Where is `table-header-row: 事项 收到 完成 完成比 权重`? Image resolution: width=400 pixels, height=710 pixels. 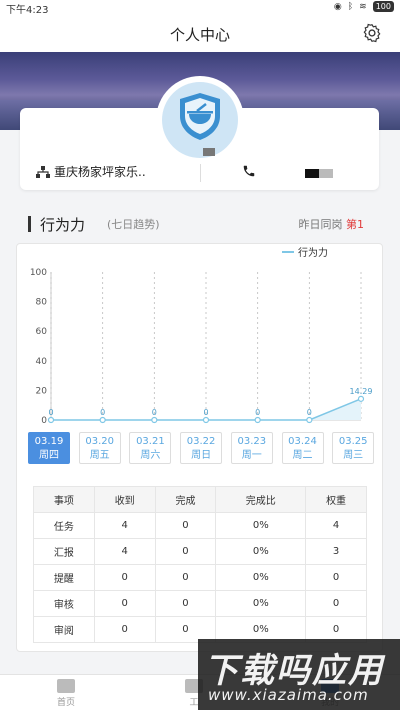
table-header-row: 事项 收到 完成 完成比 权重 is located at coordinates (200, 499).